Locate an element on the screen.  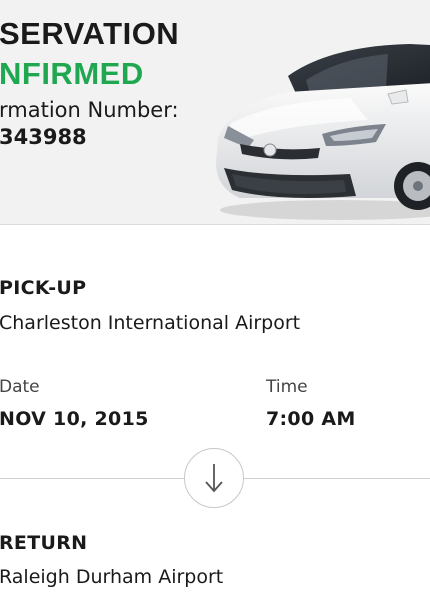
return-location: Raleigh Durham Airport is located at coordinates (112, 577).